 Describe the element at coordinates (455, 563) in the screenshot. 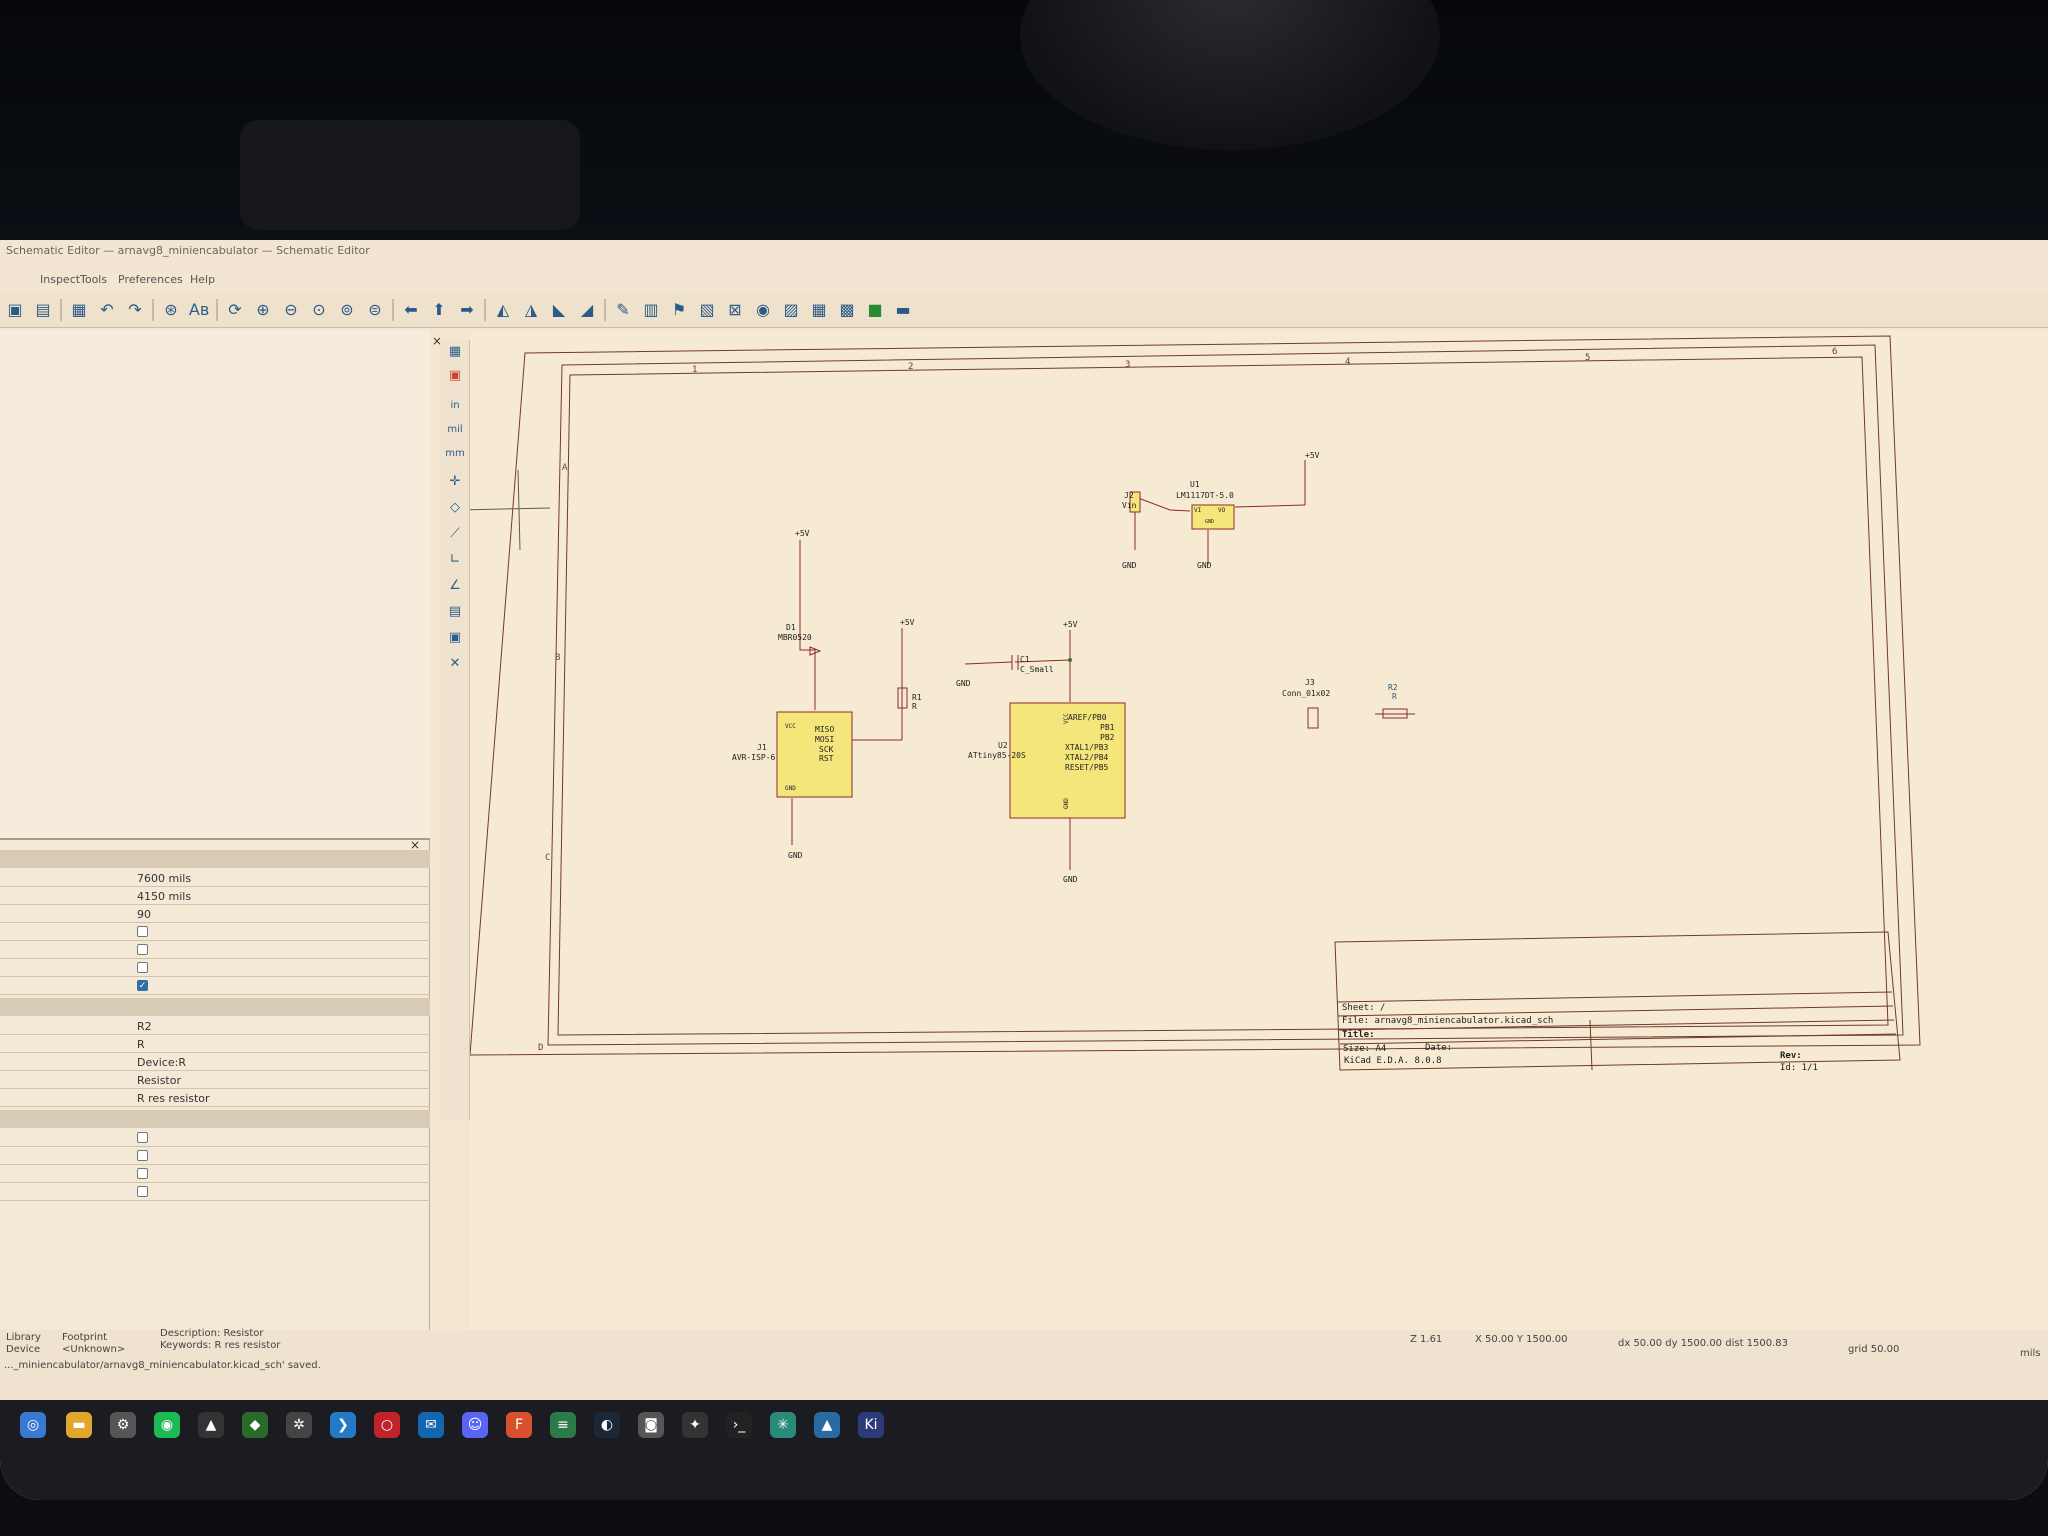

I see `line-mode-icon: ∟` at that location.